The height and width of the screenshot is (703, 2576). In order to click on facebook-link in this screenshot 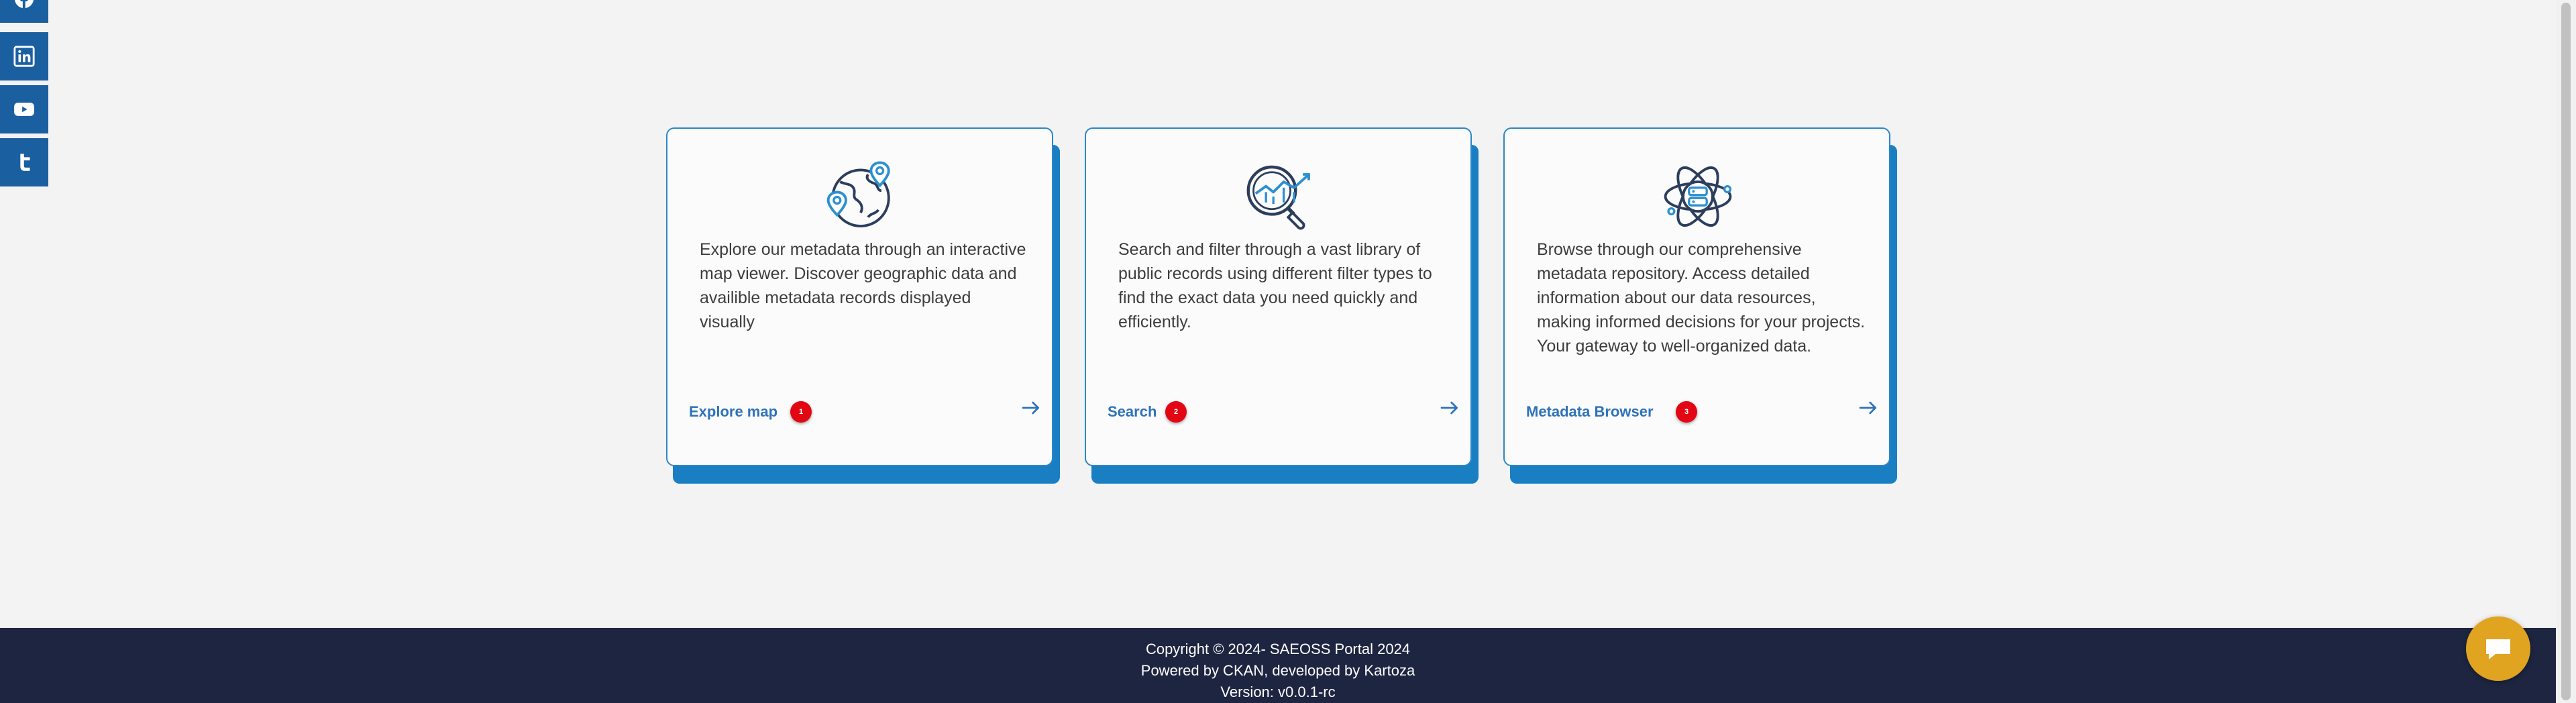, I will do `click(24, 11)`.